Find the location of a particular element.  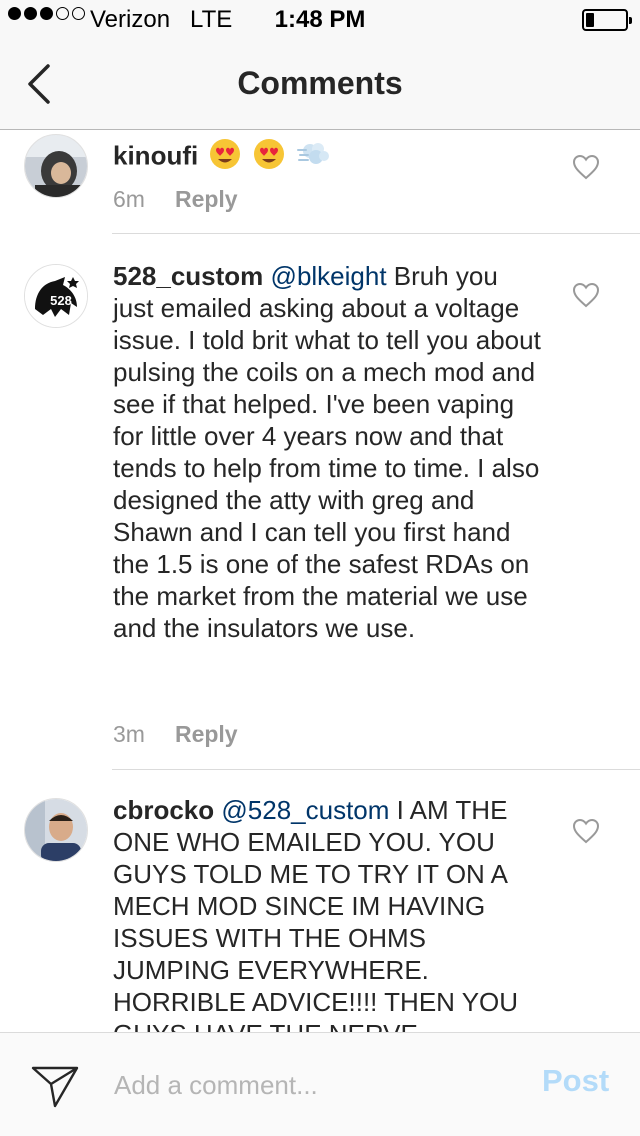

comment-text: kinoufi is located at coordinates (329, 157).